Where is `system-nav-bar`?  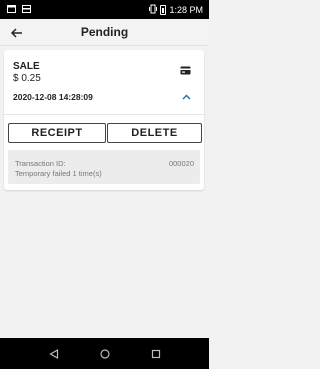
system-nav-bar is located at coordinates (104, 353).